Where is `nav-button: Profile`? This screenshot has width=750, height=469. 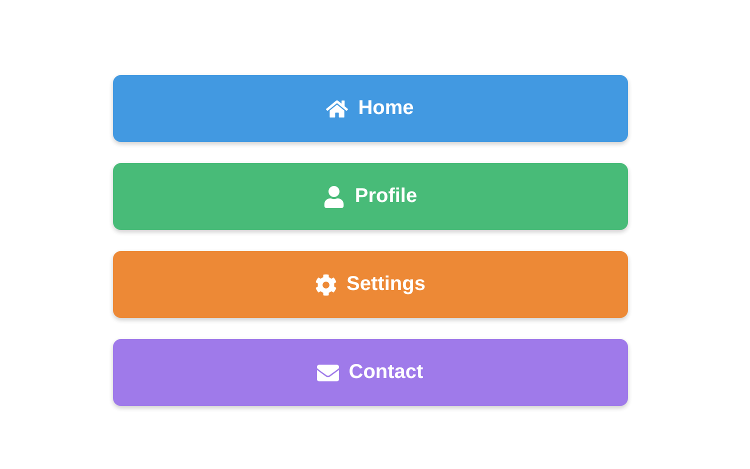
nav-button: Profile is located at coordinates (370, 196).